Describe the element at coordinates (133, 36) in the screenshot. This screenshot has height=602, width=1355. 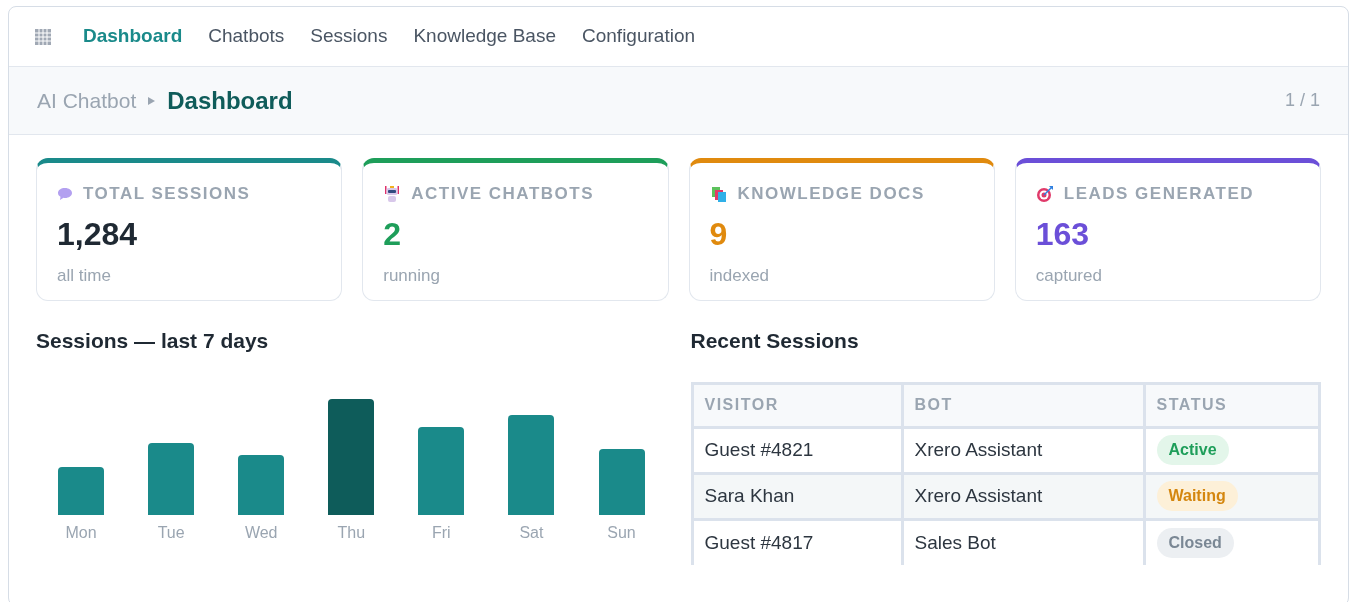
I see `nav-tab: Dashboard` at that location.